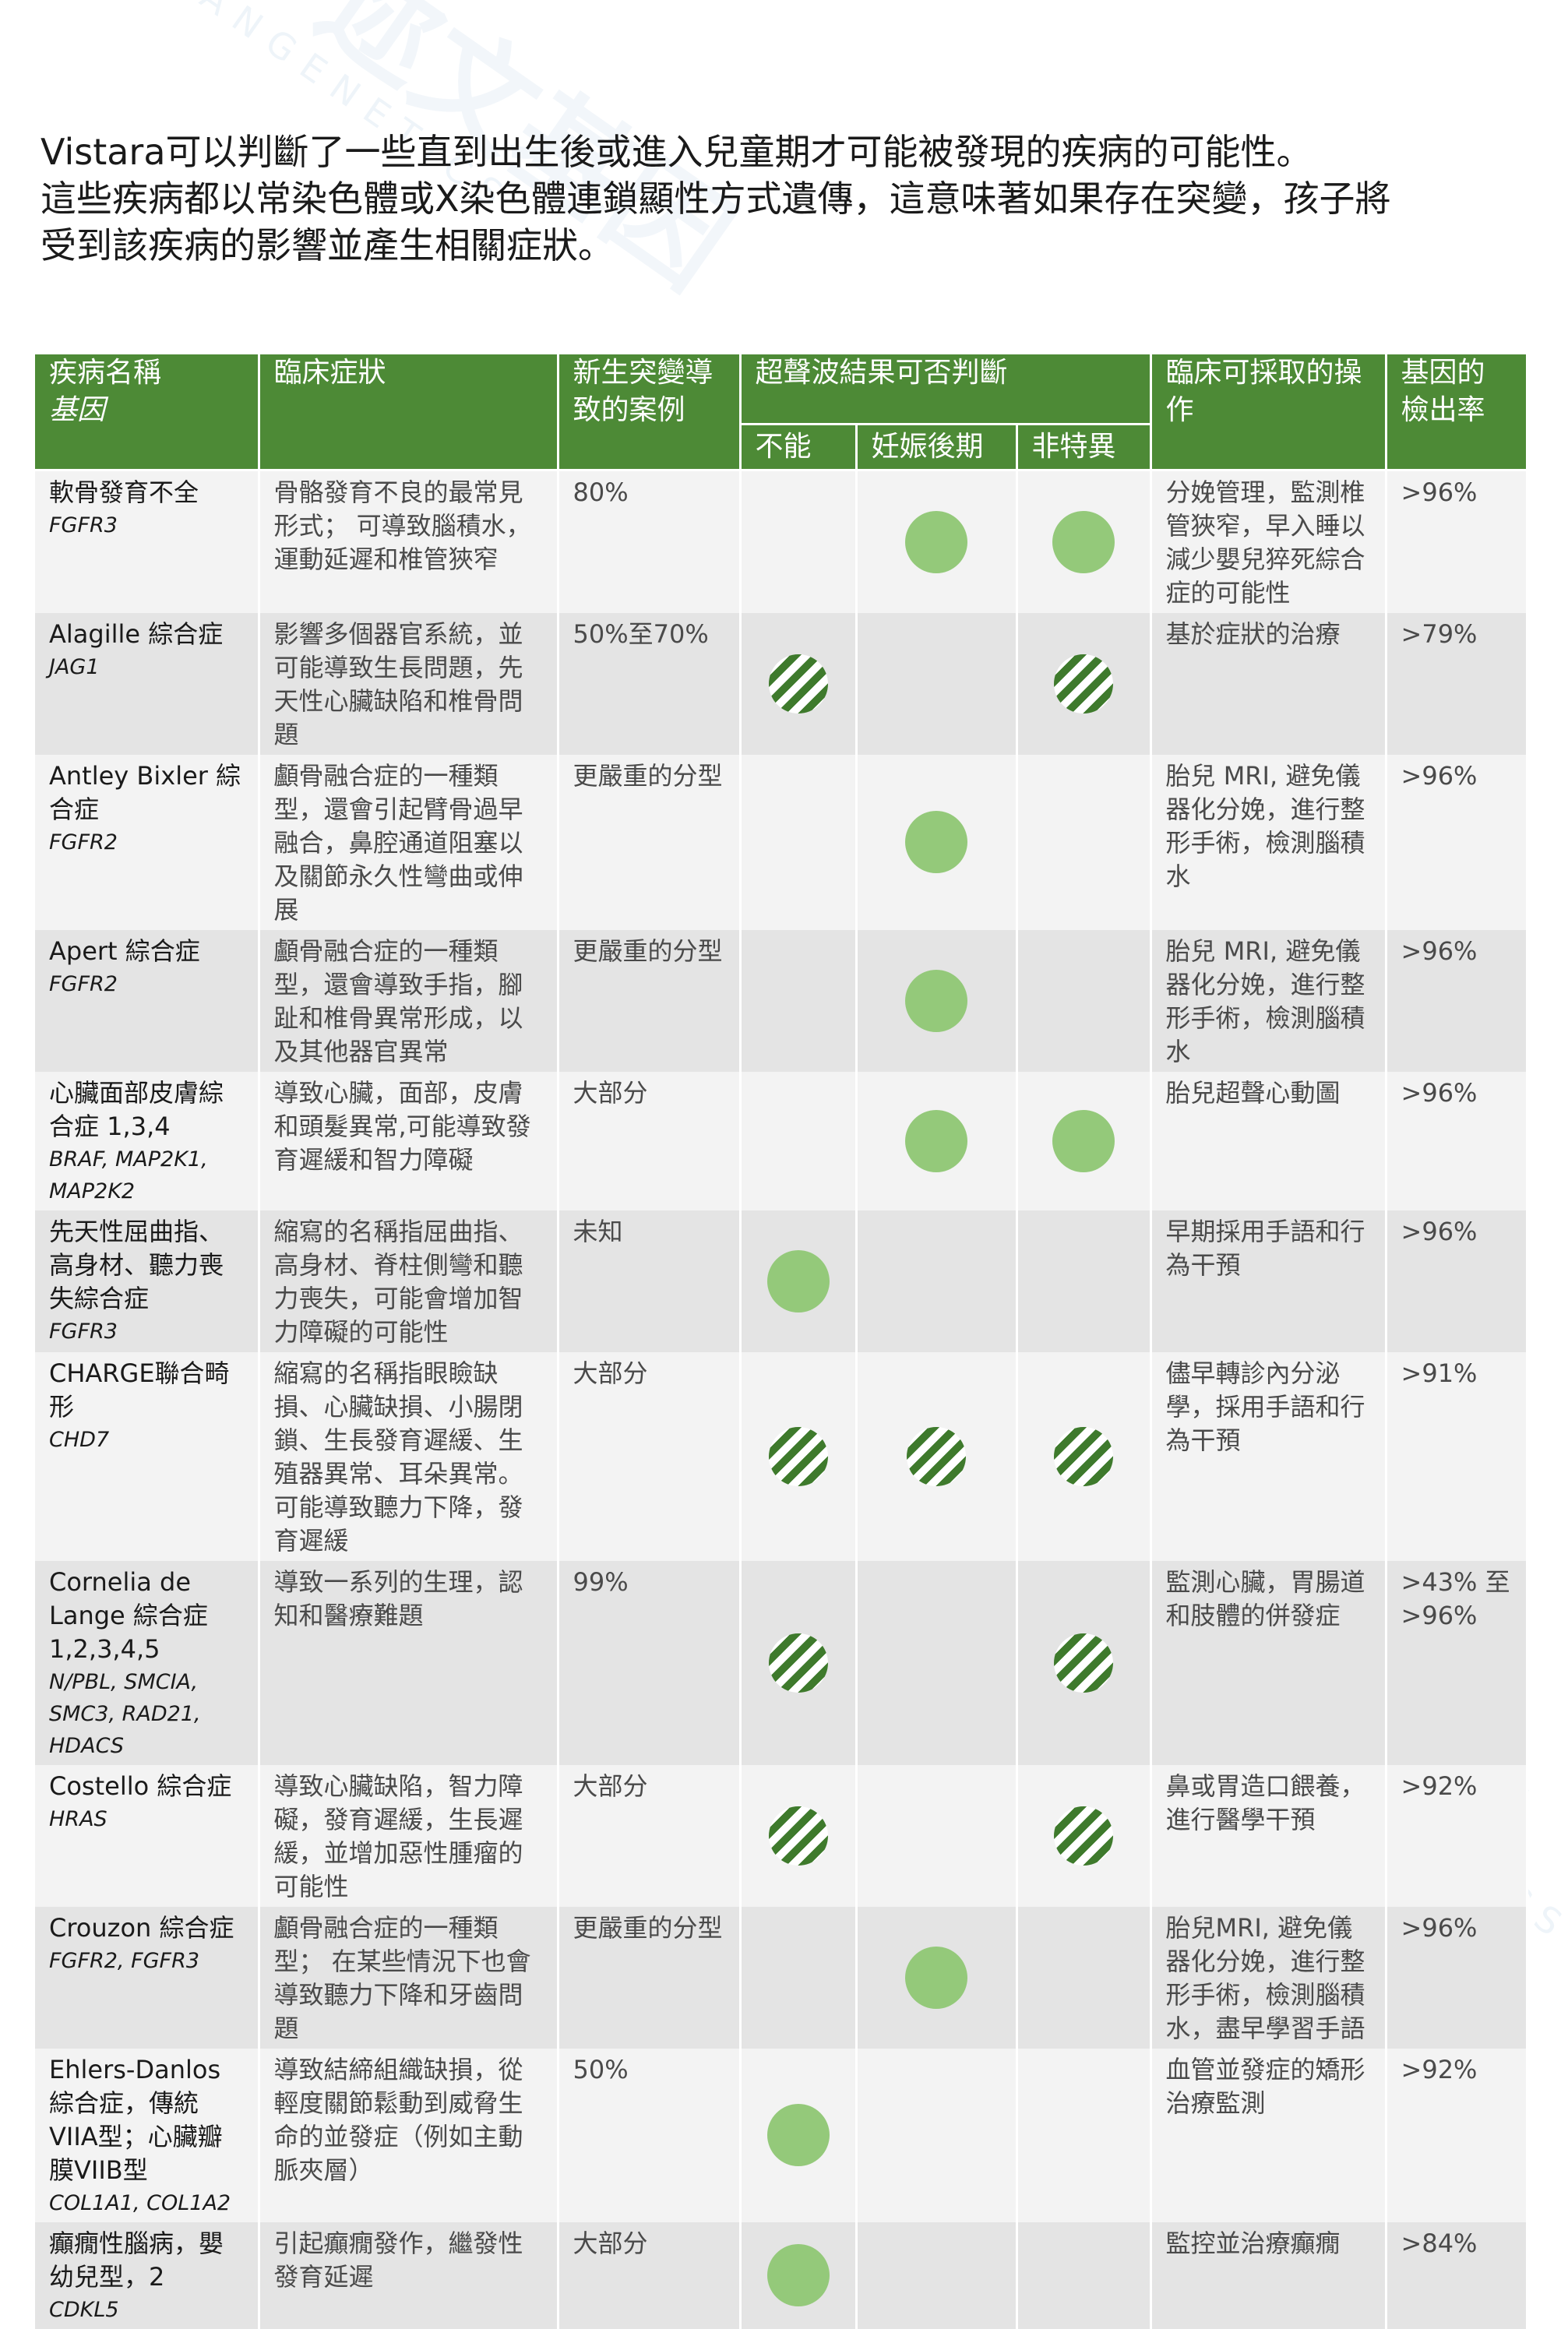 Image resolution: width=1568 pixels, height=2329 pixels. Describe the element at coordinates (124, 950) in the screenshot. I see `disease-name: Apert 綜合症` at that location.